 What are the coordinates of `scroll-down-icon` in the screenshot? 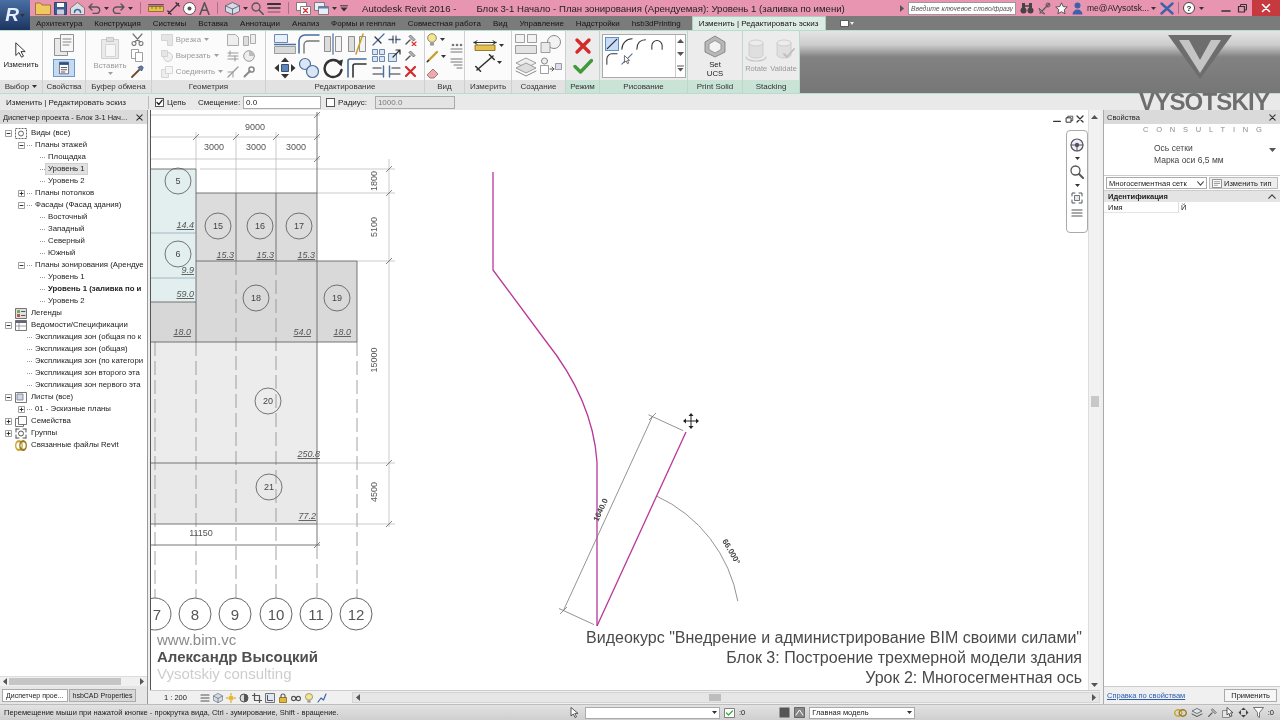 It's located at (1094, 685).